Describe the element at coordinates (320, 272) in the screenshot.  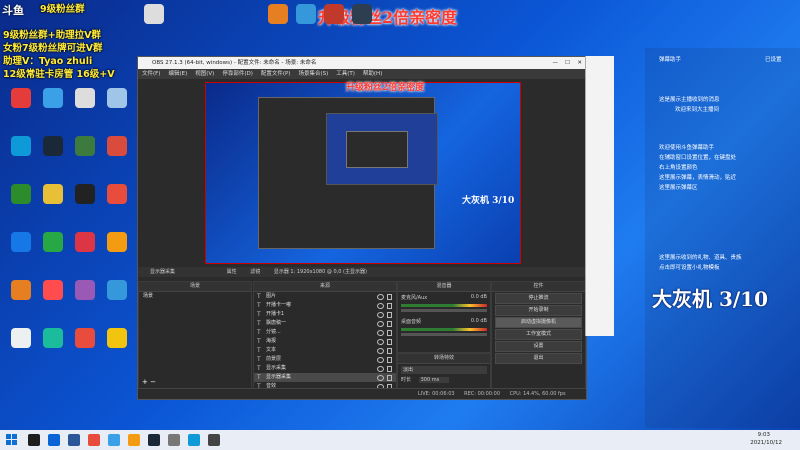
I see `display-select: 显示器 1: 1920x1080 @ 0,0 (主显示器)` at that location.